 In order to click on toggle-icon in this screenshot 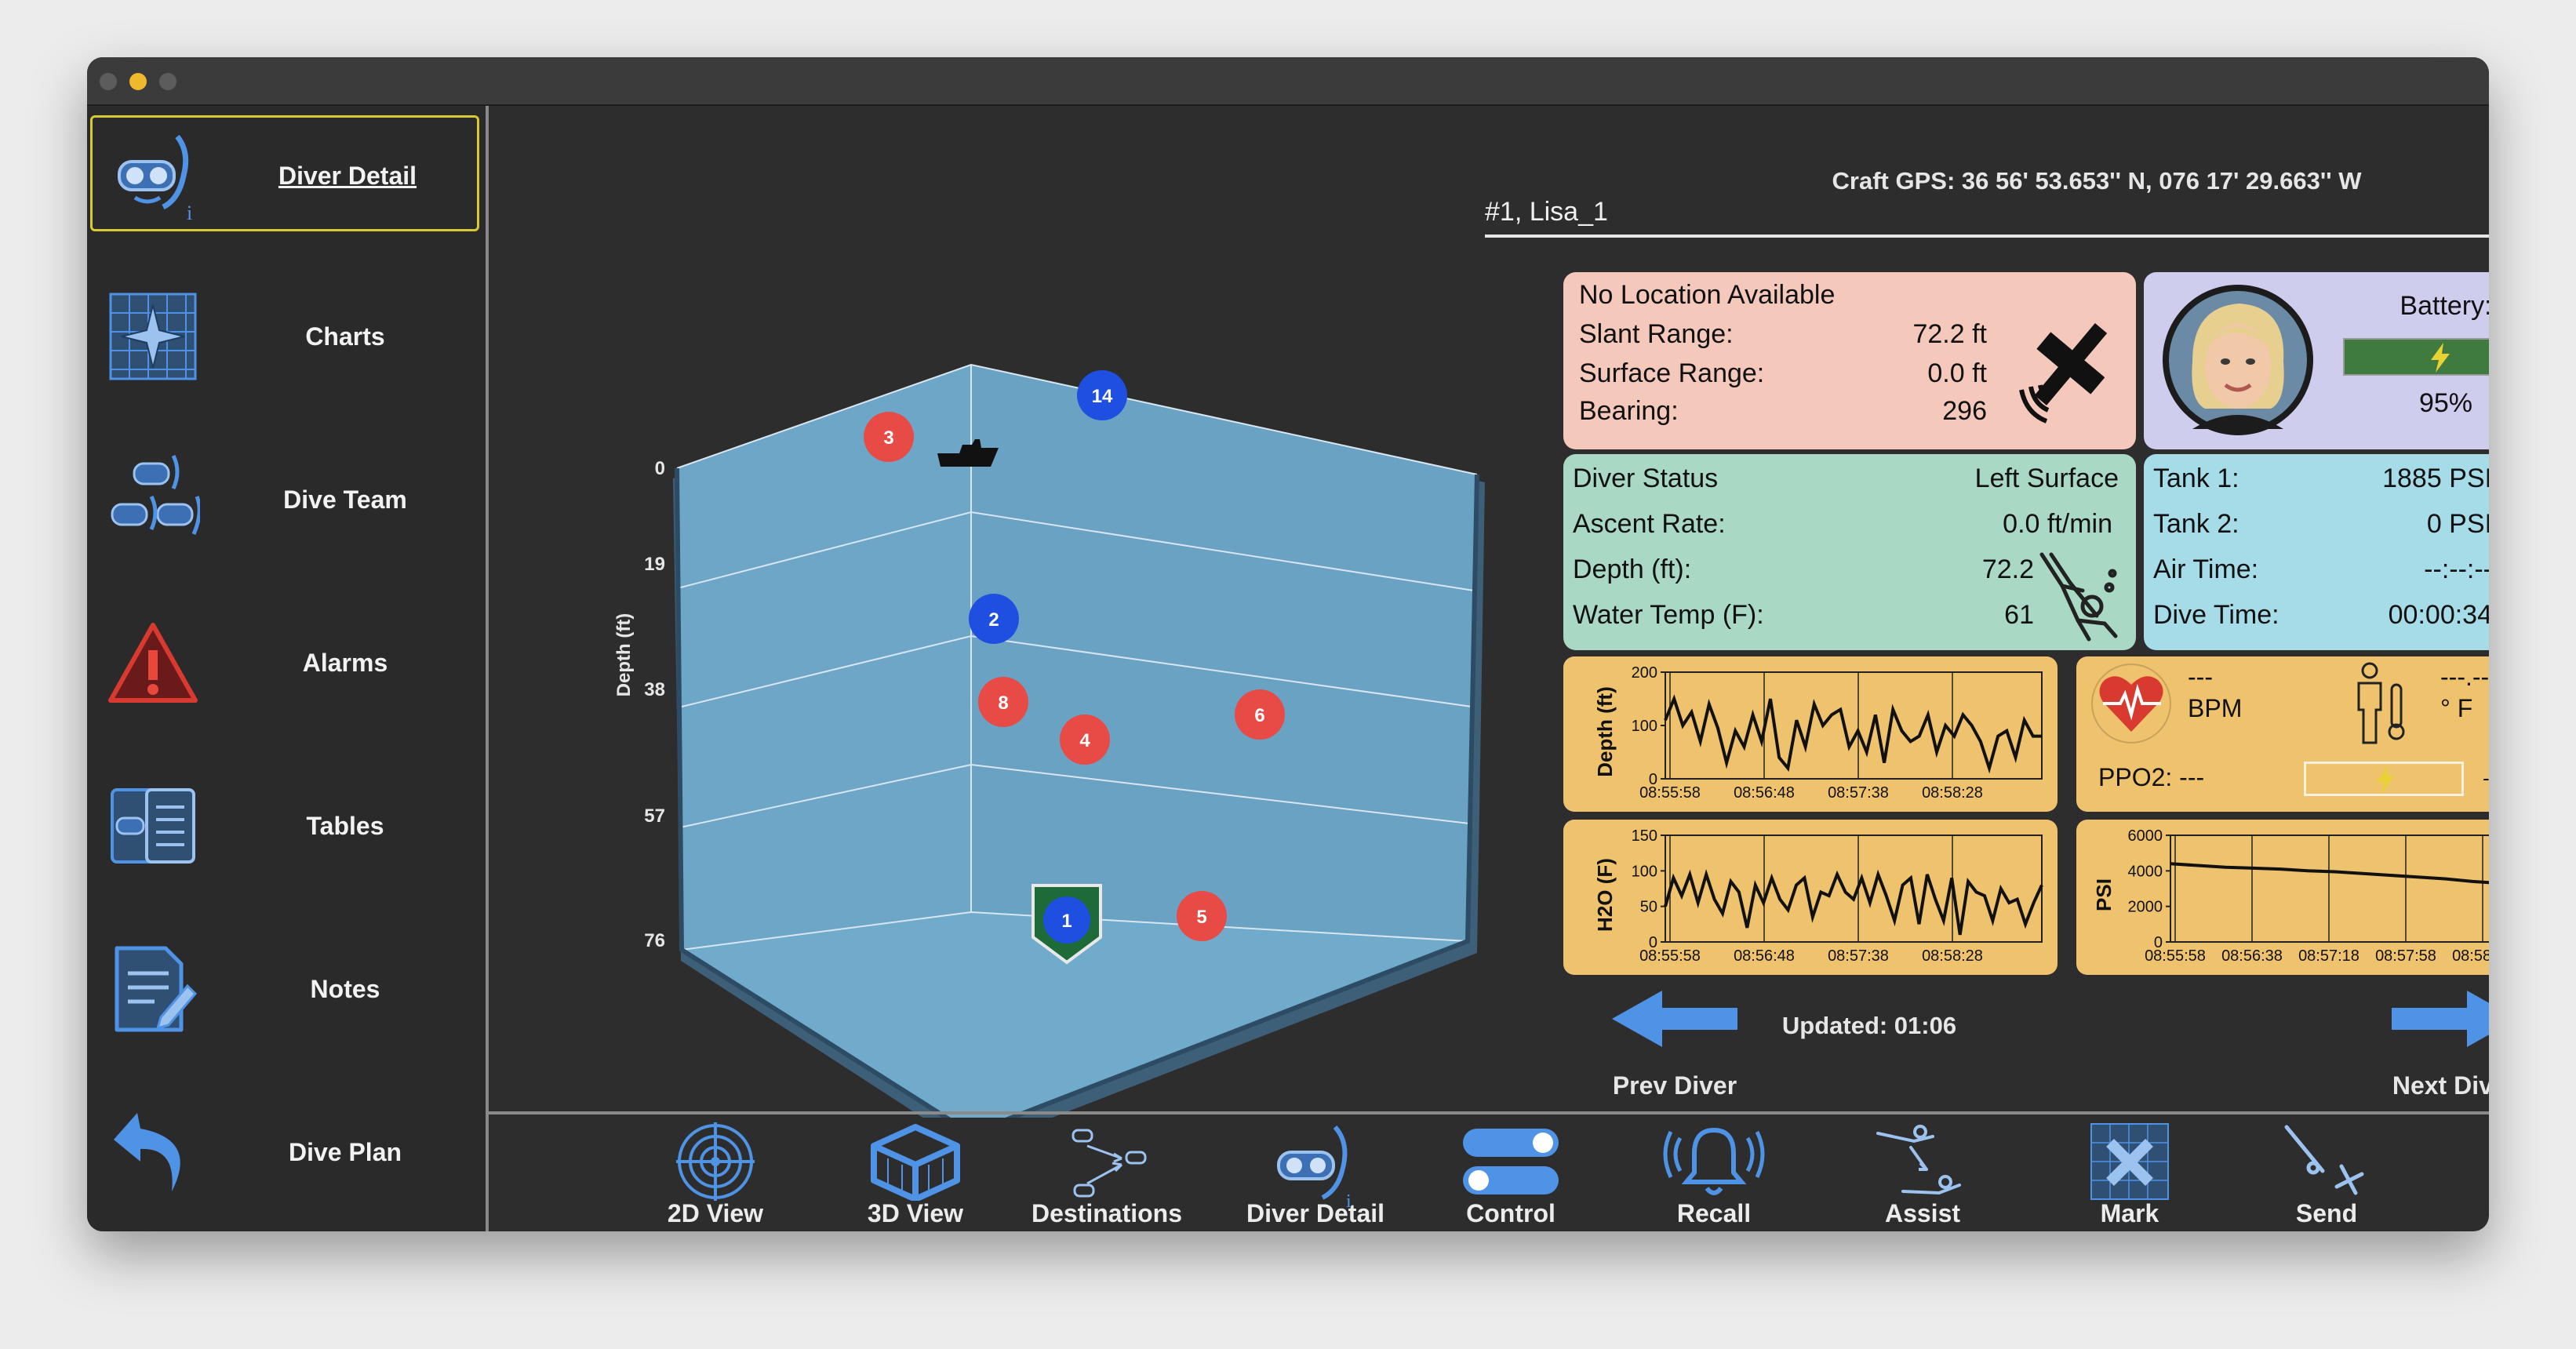, I will do `click(1511, 1161)`.